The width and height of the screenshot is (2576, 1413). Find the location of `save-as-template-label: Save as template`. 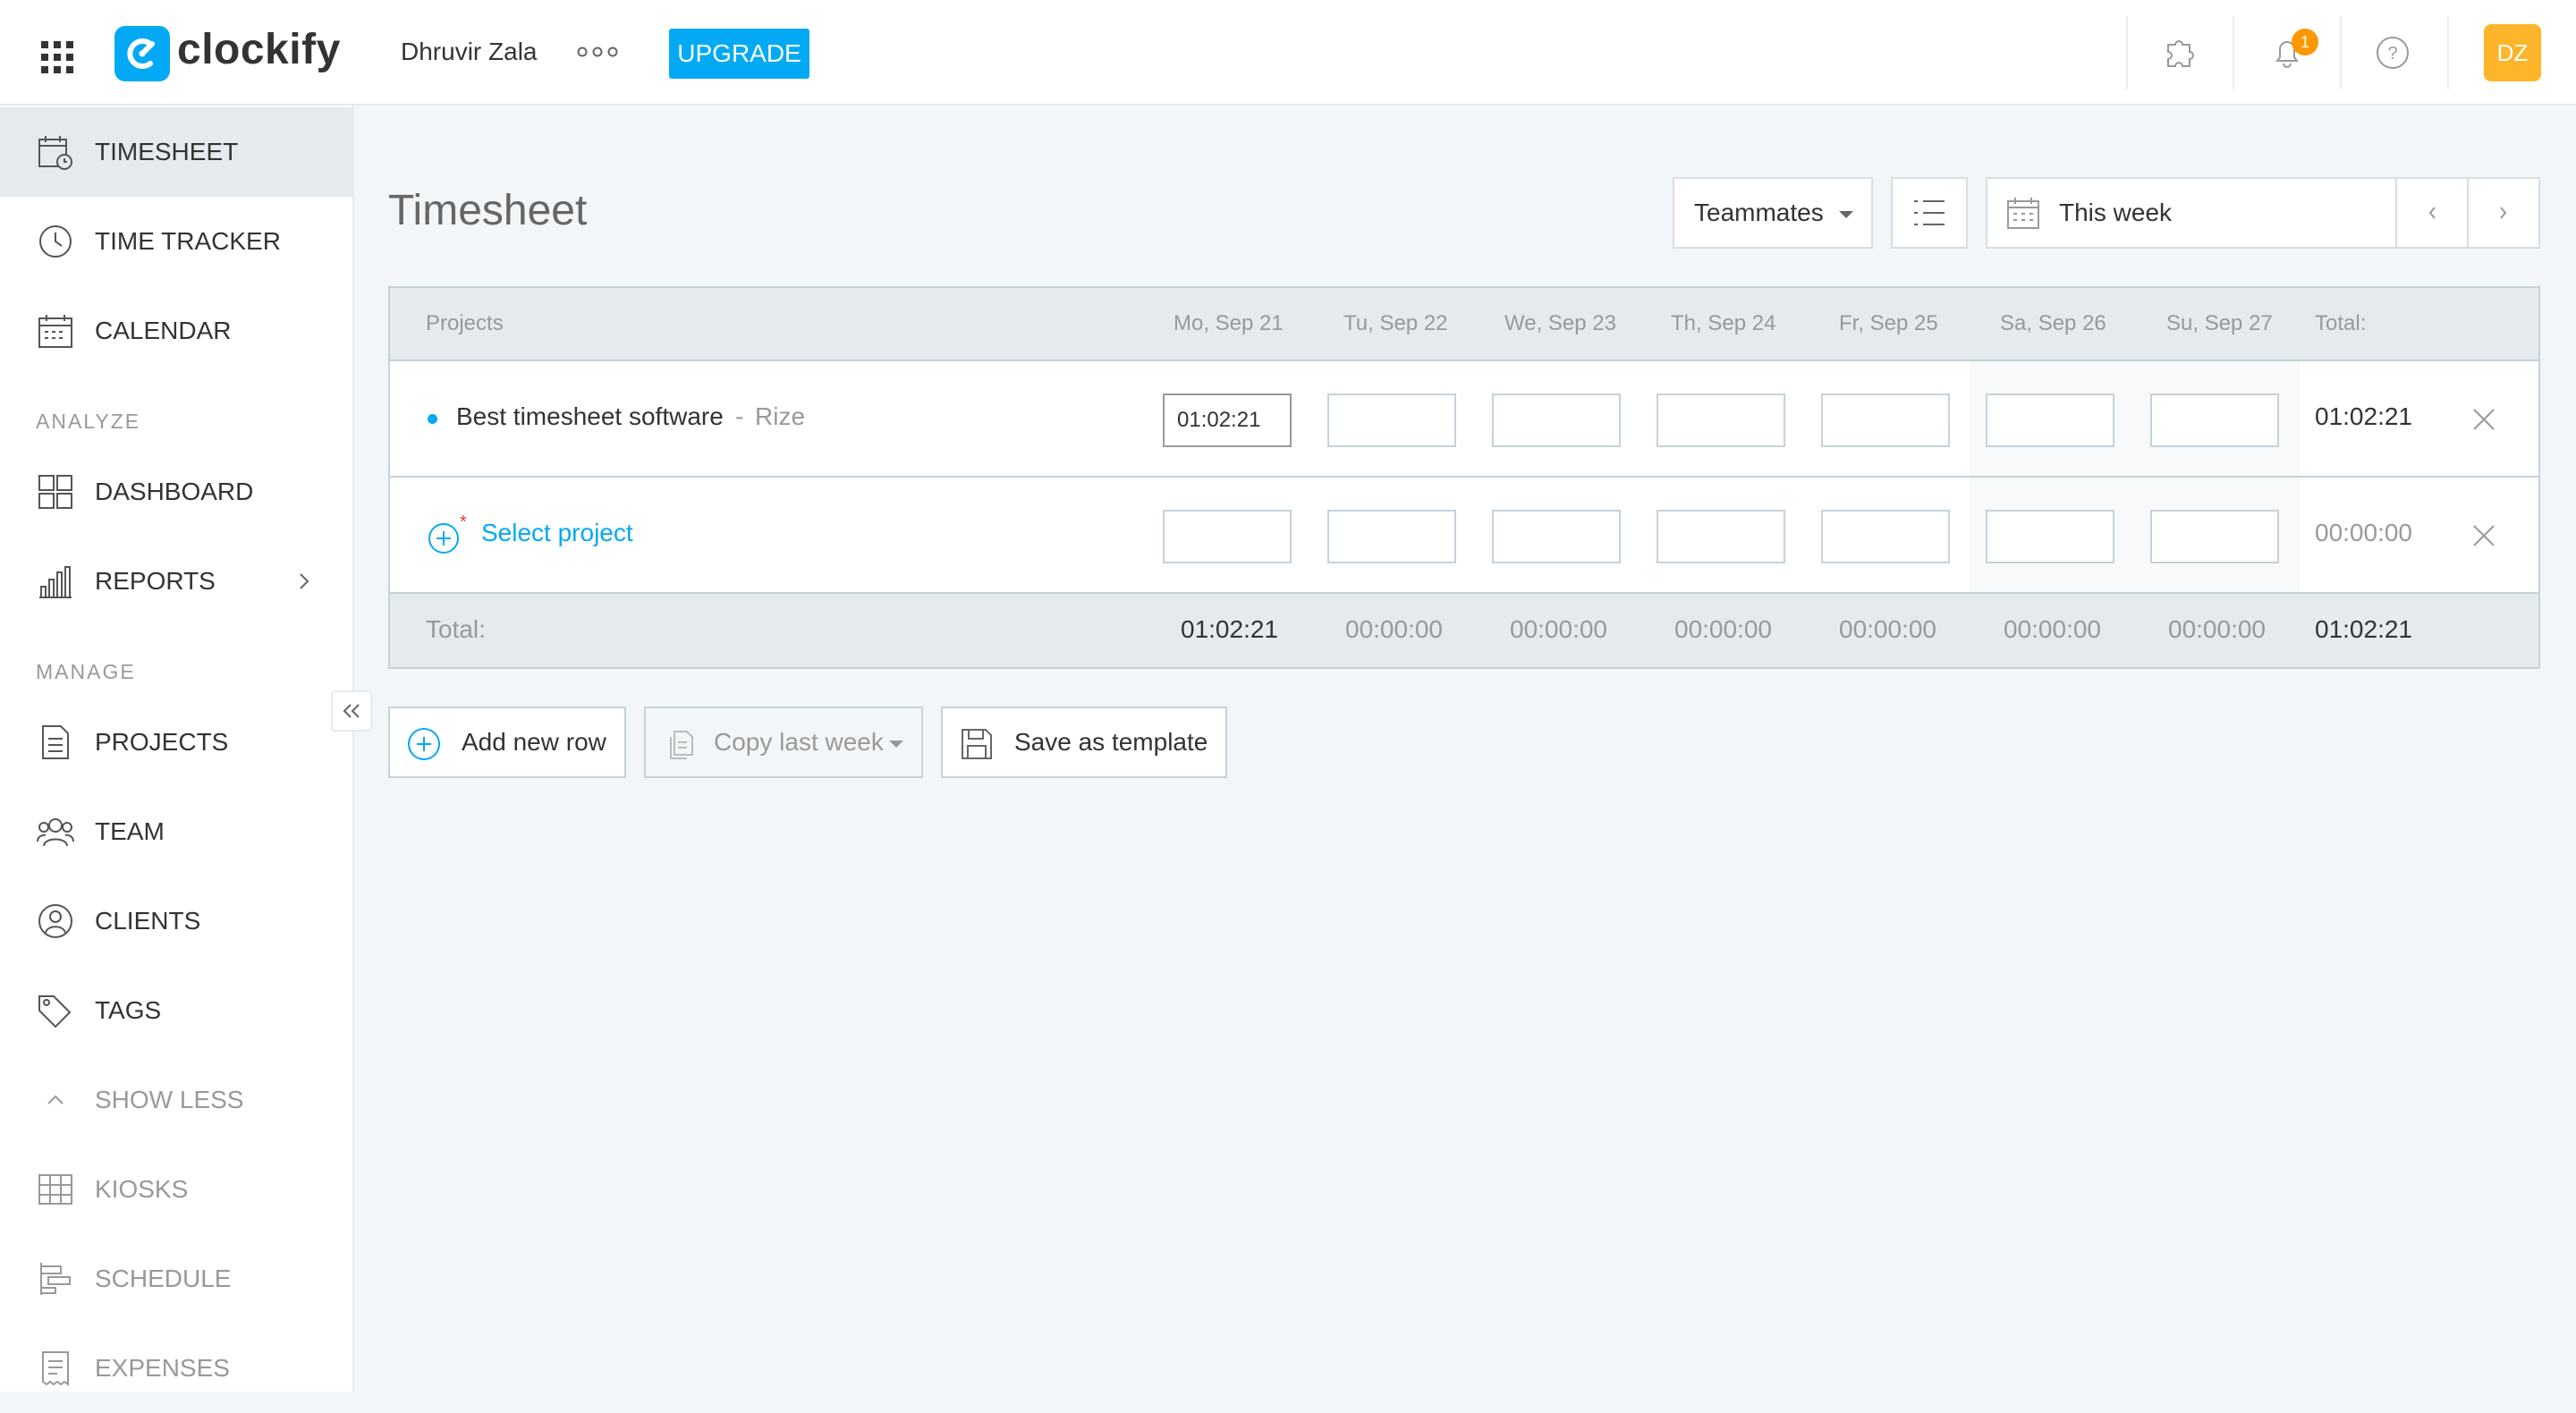

save-as-template-label: Save as template is located at coordinates (1111, 742).